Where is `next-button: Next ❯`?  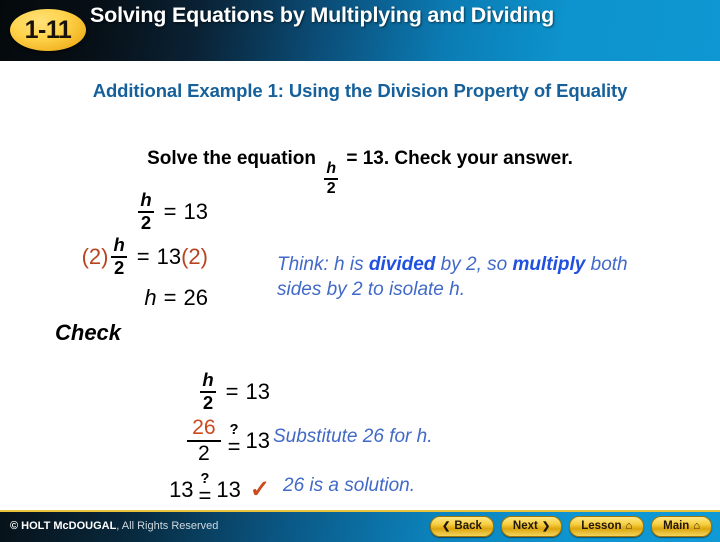 next-button: Next ❯ is located at coordinates (531, 526).